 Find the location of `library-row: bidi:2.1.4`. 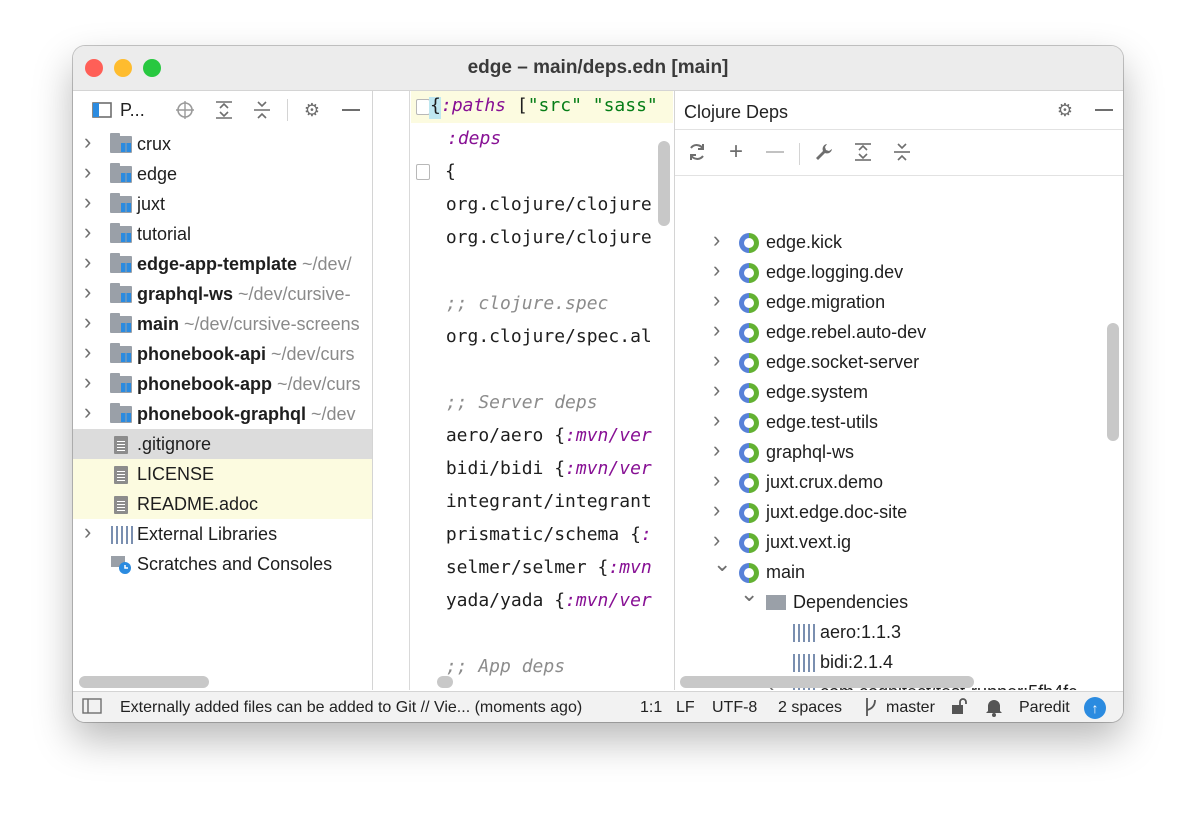

library-row: bidi:2.1.4 is located at coordinates (890, 662).